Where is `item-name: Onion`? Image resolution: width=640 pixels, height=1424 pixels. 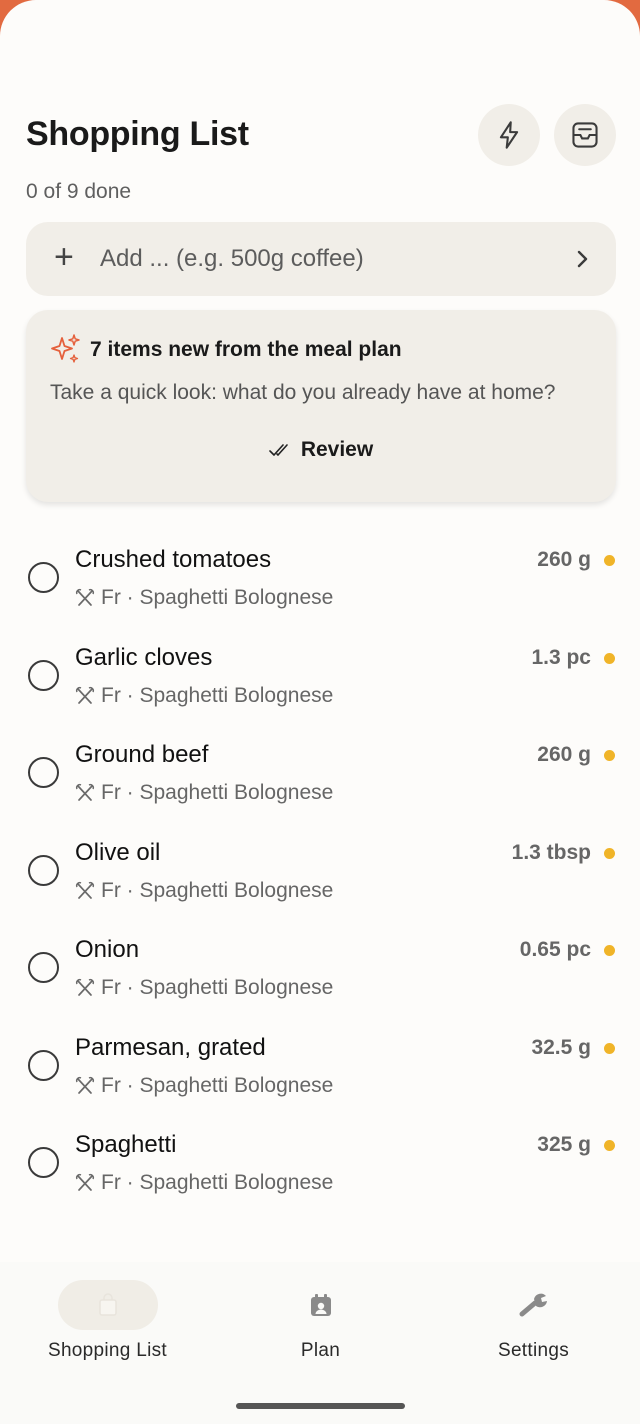 item-name: Onion is located at coordinates (107, 949).